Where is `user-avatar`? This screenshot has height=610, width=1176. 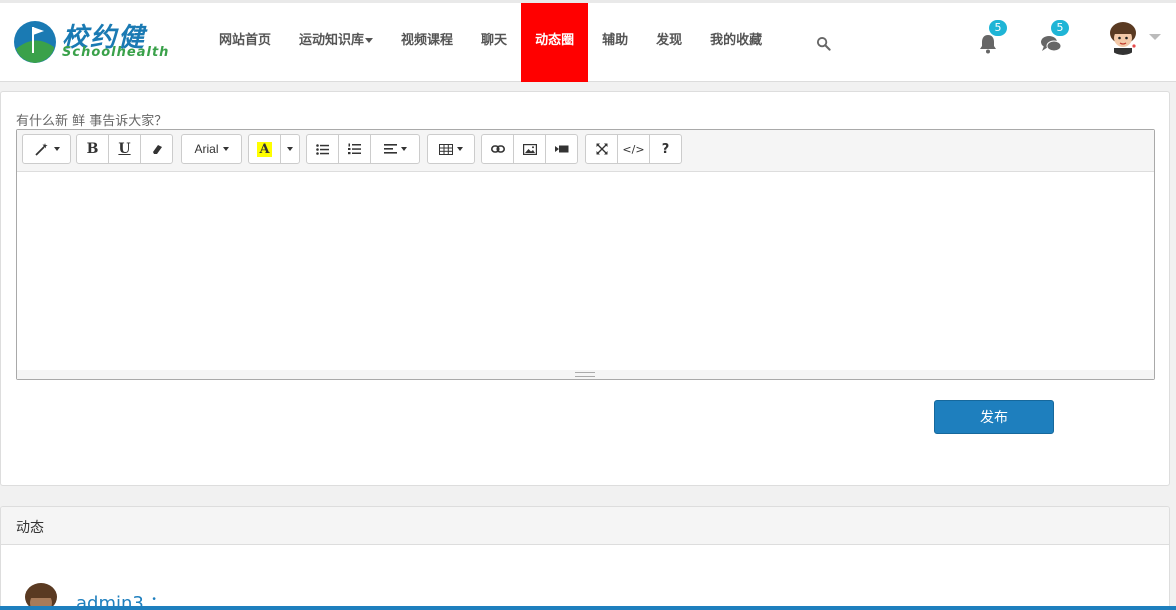
user-avatar is located at coordinates (1123, 37).